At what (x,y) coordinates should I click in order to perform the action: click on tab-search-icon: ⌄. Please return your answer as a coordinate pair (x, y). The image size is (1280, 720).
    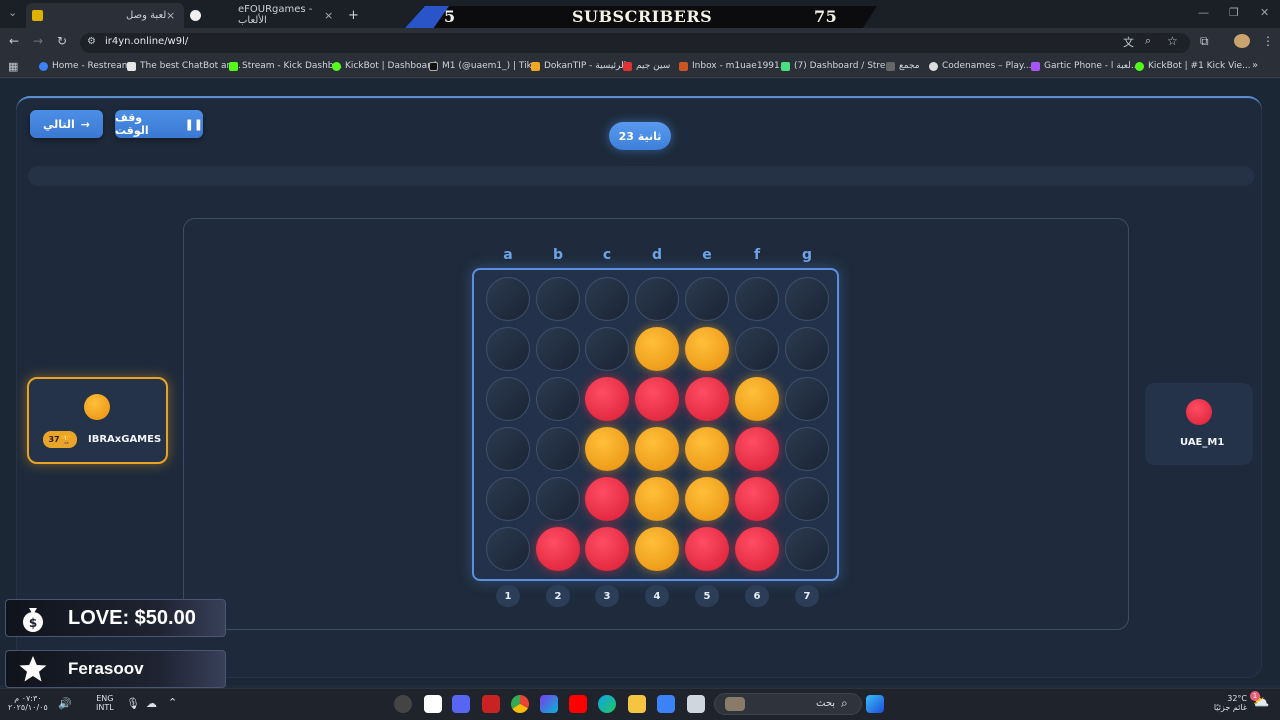
    Looking at the image, I should click on (12, 12).